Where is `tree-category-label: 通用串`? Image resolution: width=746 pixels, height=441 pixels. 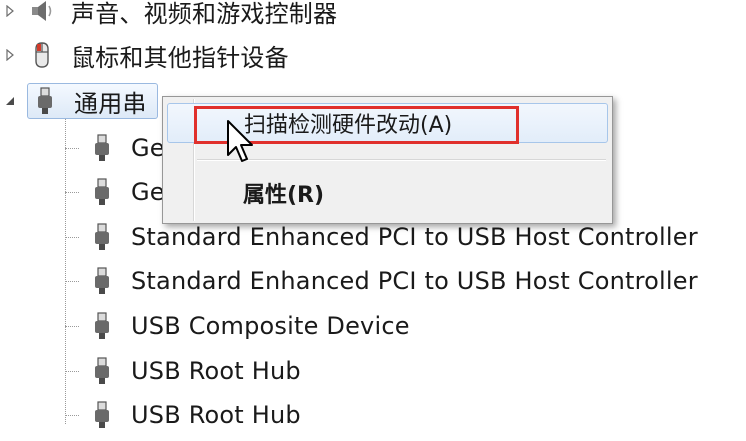 tree-category-label: 通用串 is located at coordinates (110, 103).